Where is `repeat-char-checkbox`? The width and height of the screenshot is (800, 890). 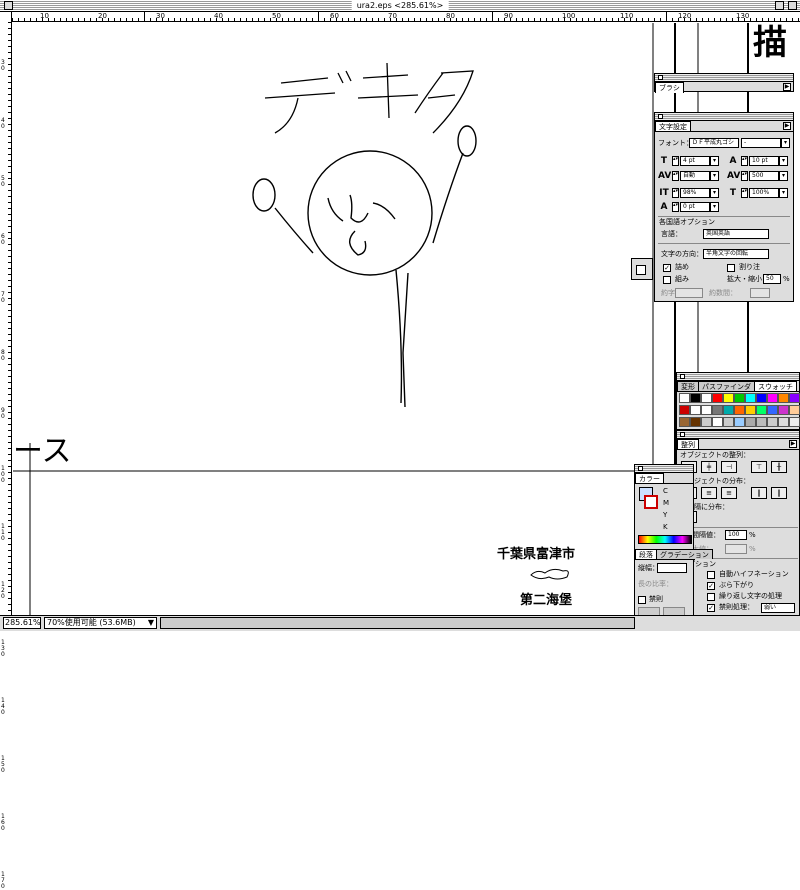 repeat-char-checkbox is located at coordinates (711, 597).